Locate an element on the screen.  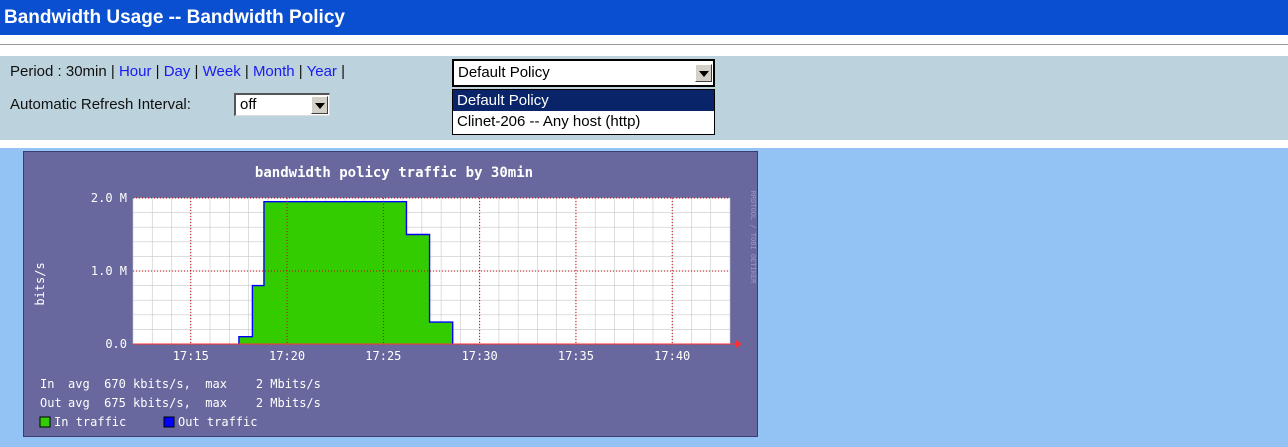
period-link-month: Month is located at coordinates (274, 71).